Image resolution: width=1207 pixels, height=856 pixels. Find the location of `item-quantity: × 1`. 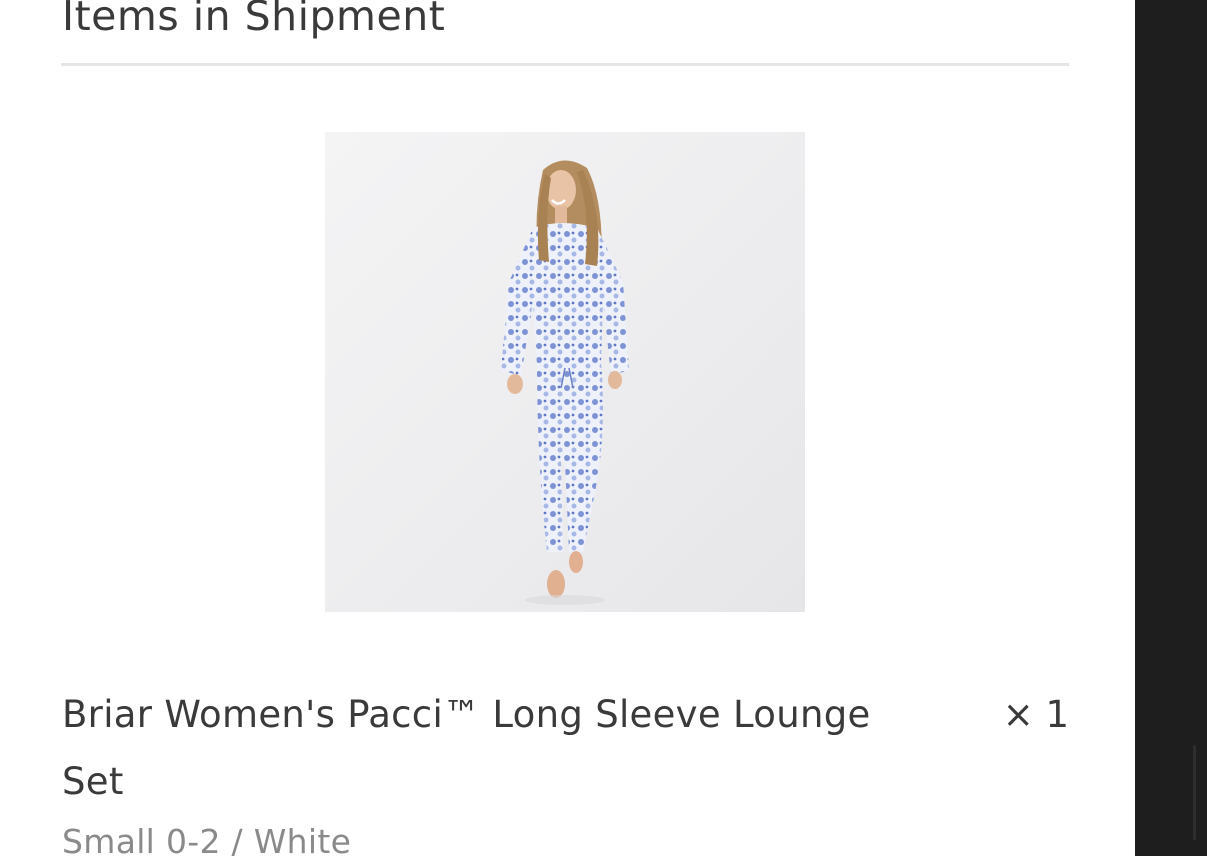

item-quantity: × 1 is located at coordinates (1035, 714).